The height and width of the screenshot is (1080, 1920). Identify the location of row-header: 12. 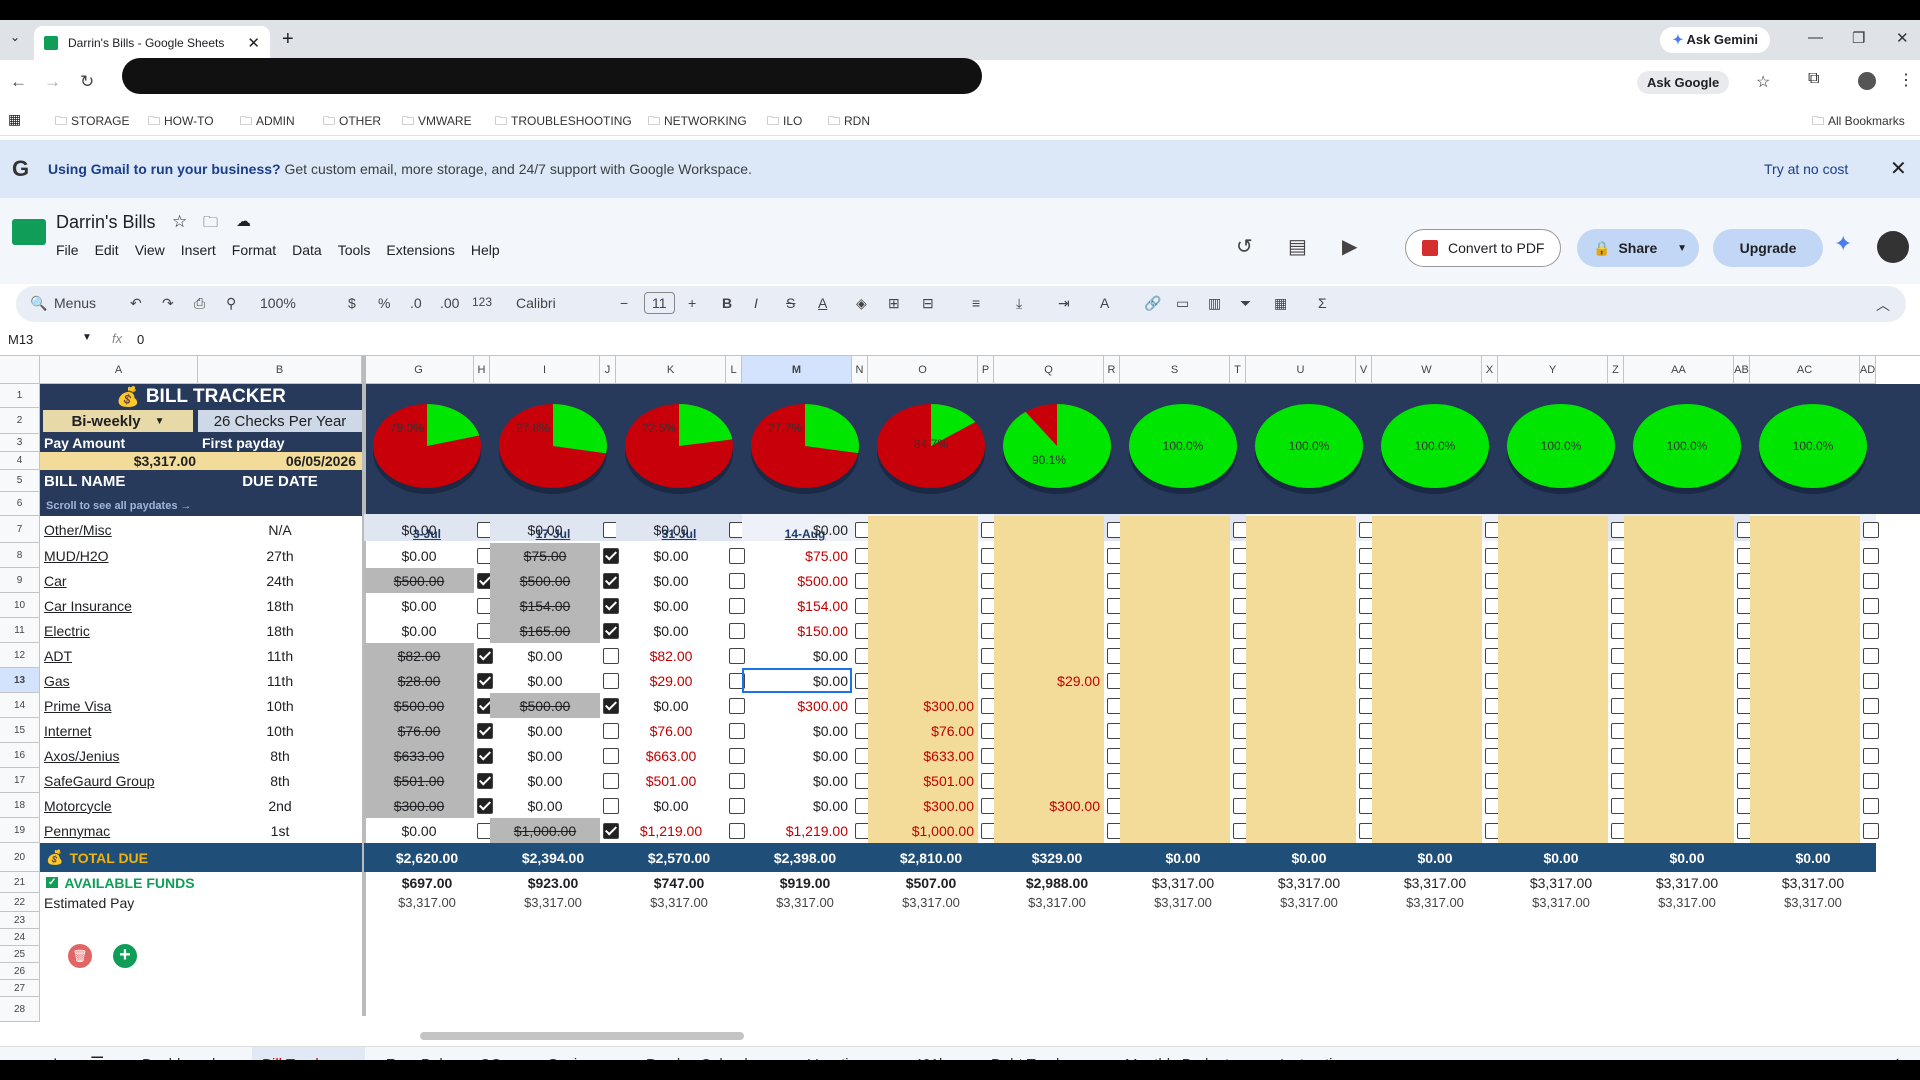
(20, 655).